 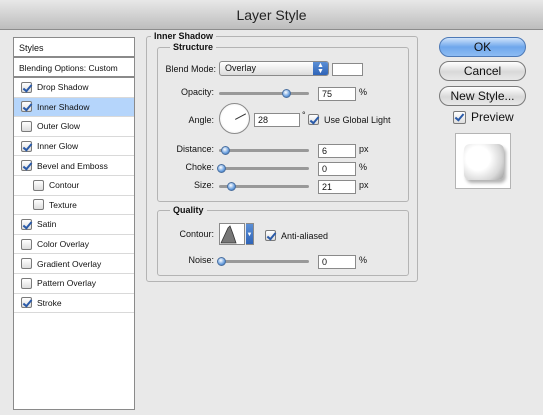 I want to click on style-preview, so click(x=483, y=161).